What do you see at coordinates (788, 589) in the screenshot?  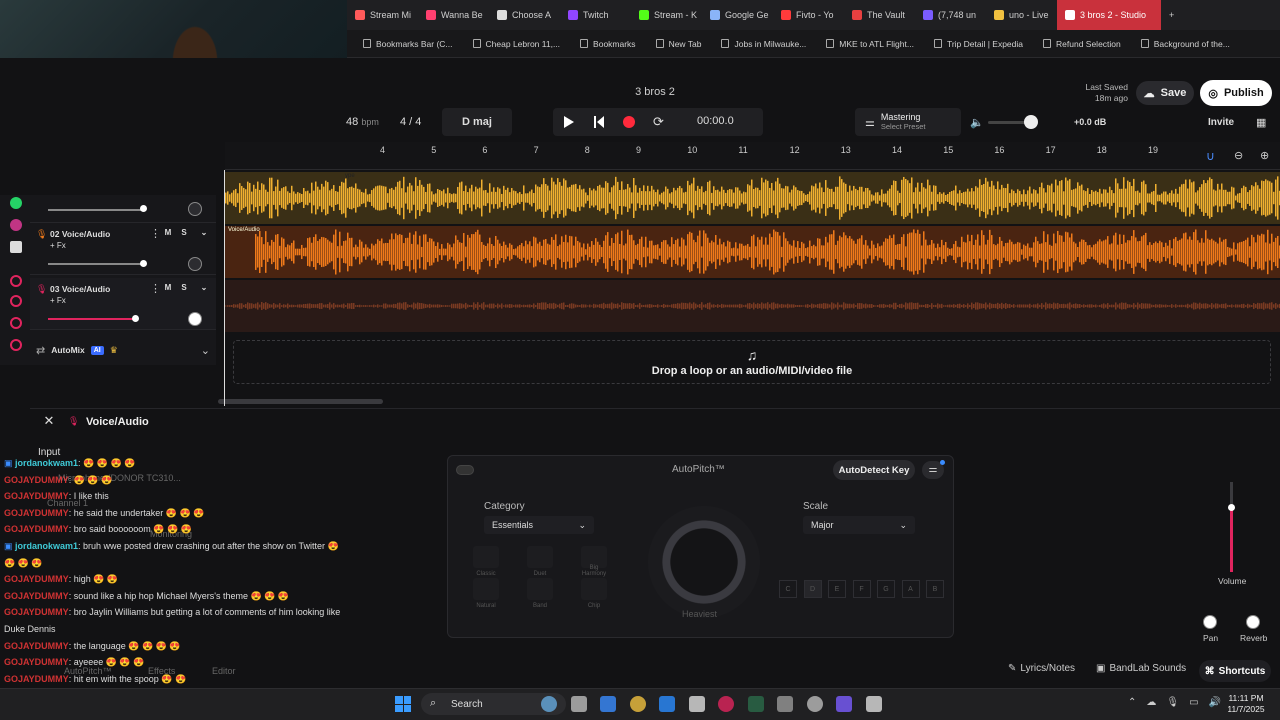 I see `scale-key: C` at bounding box center [788, 589].